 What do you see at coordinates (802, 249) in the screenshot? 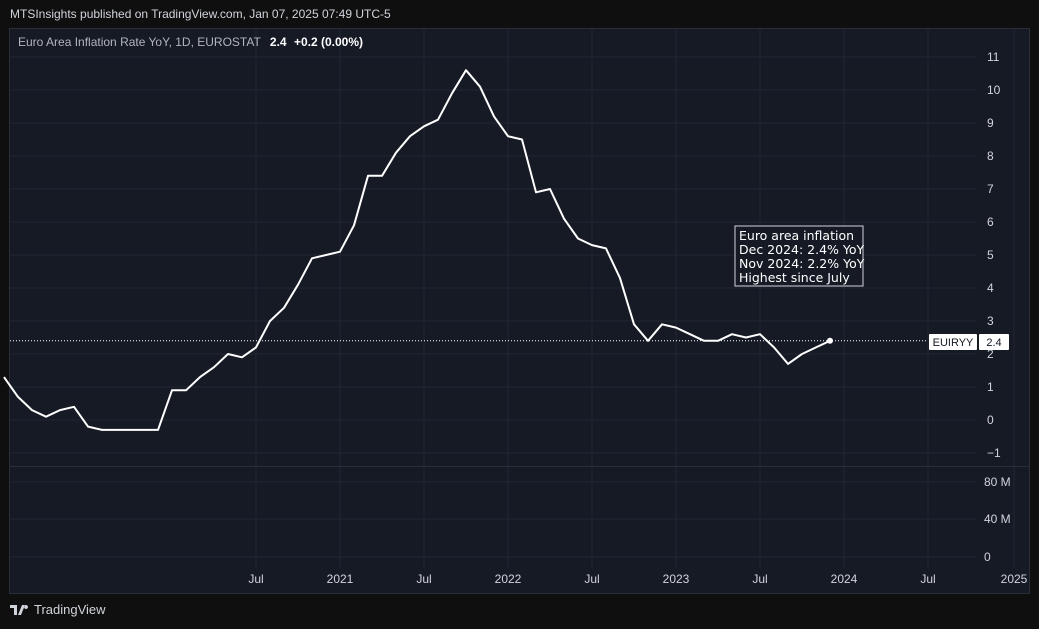
I see `annotation-line-2: Dec 2024: 2.4% YoY` at bounding box center [802, 249].